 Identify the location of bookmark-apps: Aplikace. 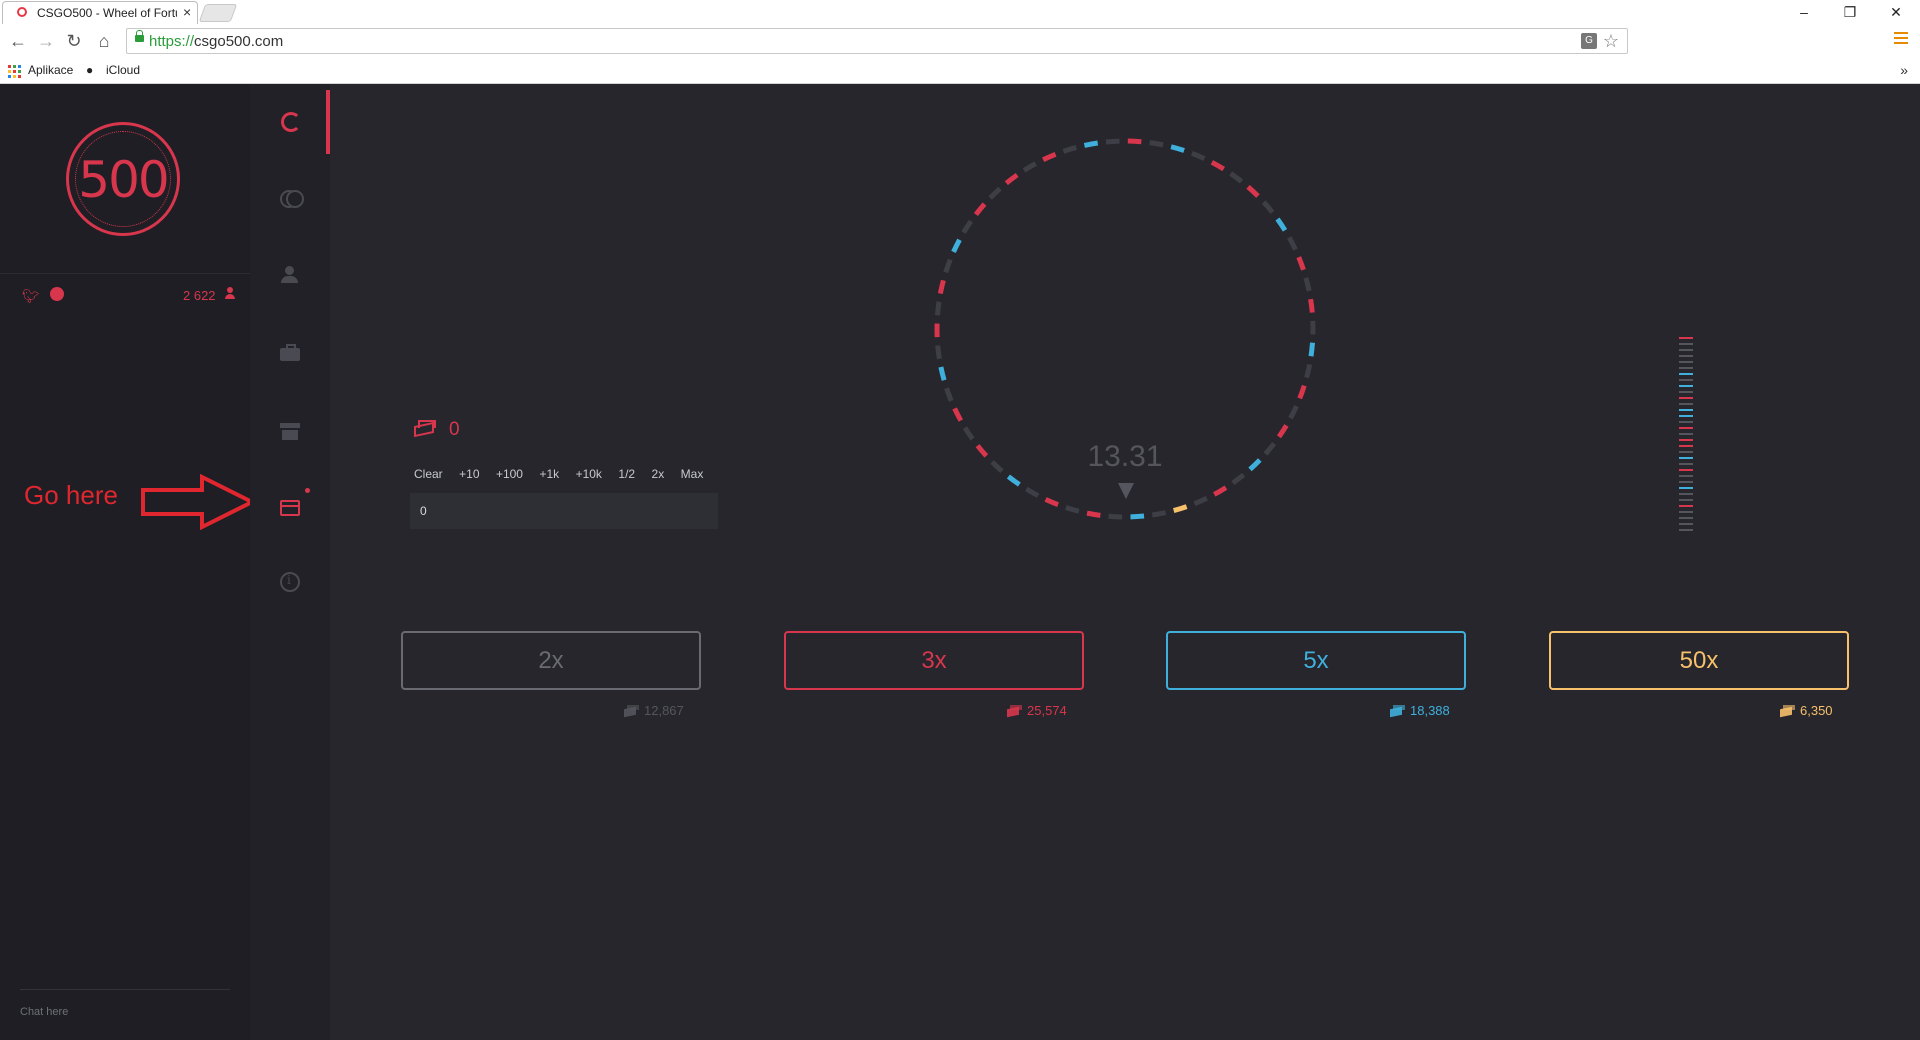
(50, 70).